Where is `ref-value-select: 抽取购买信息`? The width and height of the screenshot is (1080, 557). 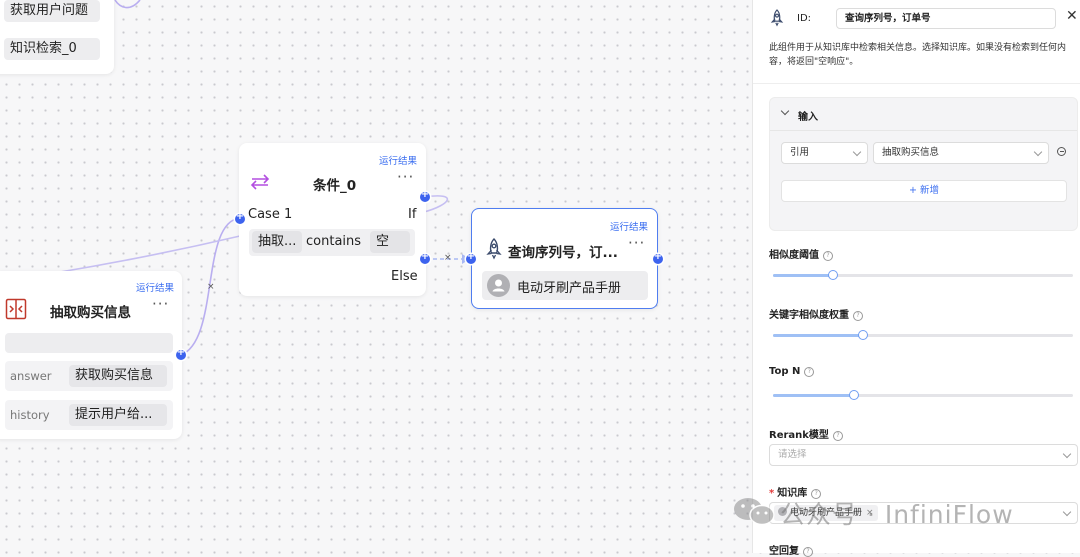
ref-value-select: 抽取购买信息 is located at coordinates (961, 153).